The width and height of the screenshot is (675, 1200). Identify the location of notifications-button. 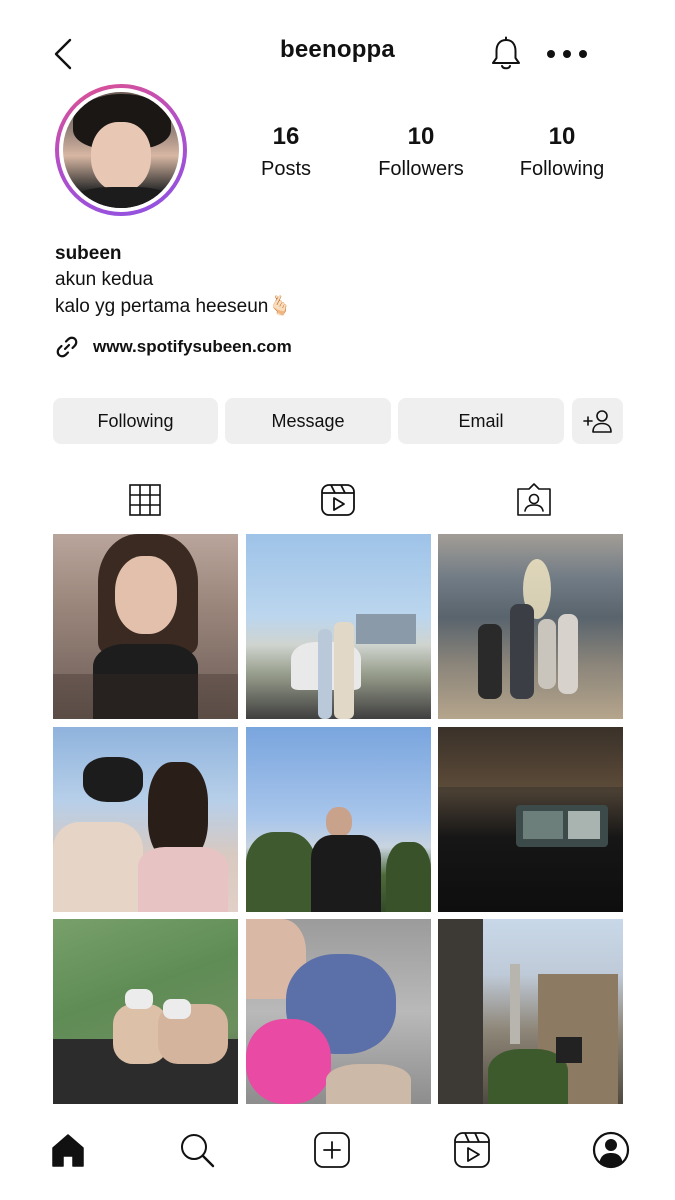
(506, 54).